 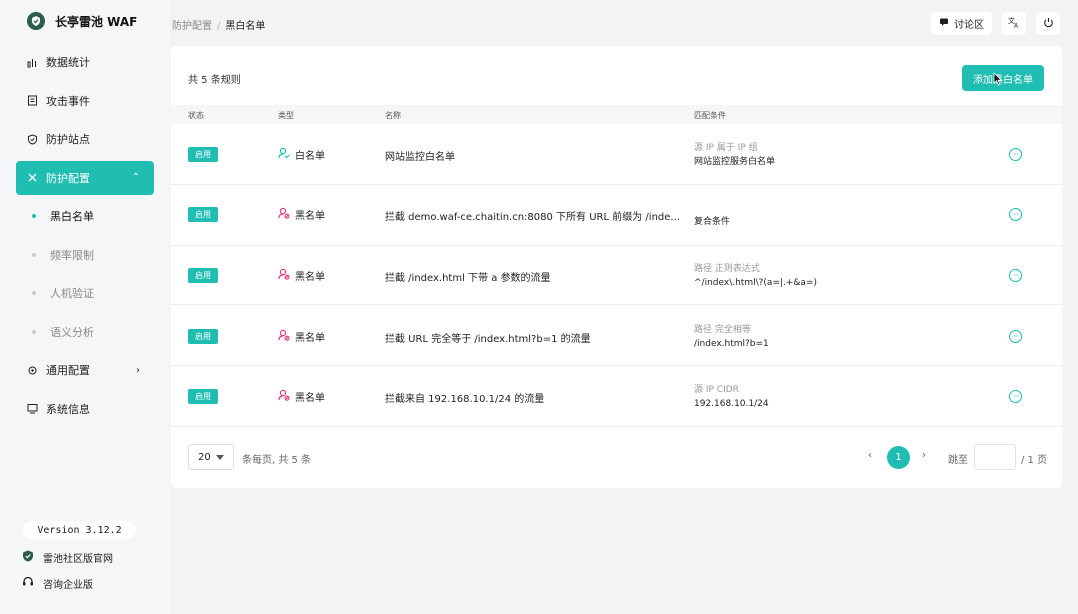 I want to click on sidebar-item-statistics: 数据统计, so click(x=85, y=62).